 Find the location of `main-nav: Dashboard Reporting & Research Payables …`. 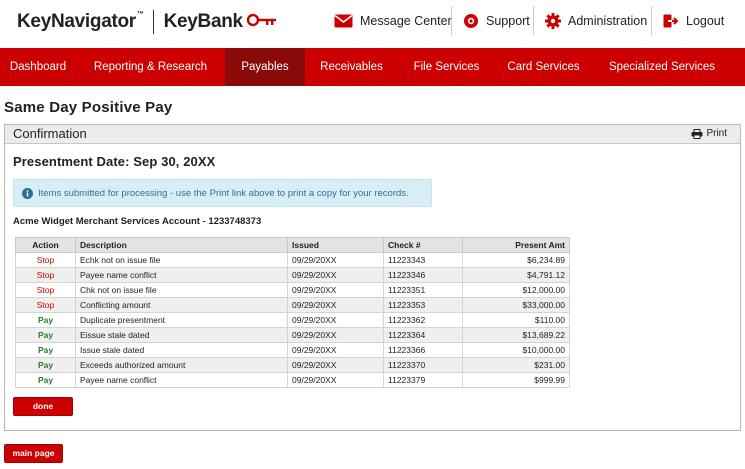

main-nav: Dashboard Reporting & Research Payables … is located at coordinates (372, 67).